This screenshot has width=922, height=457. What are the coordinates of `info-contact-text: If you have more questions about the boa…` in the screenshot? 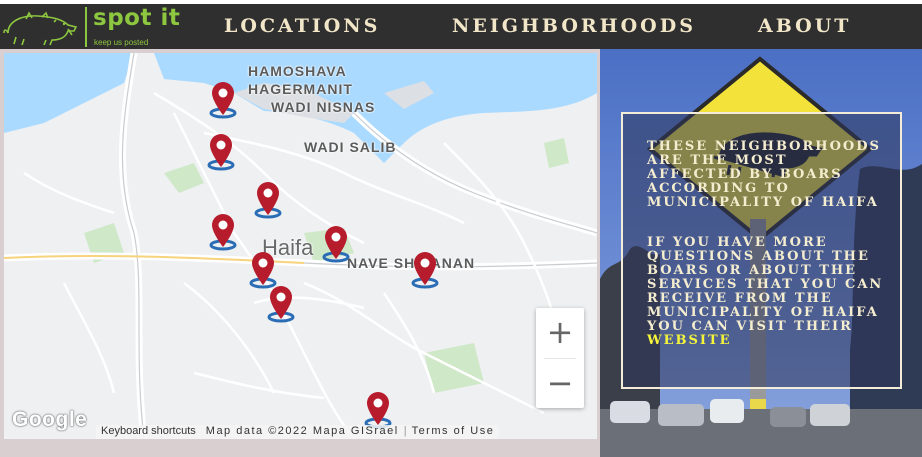 It's located at (767, 292).